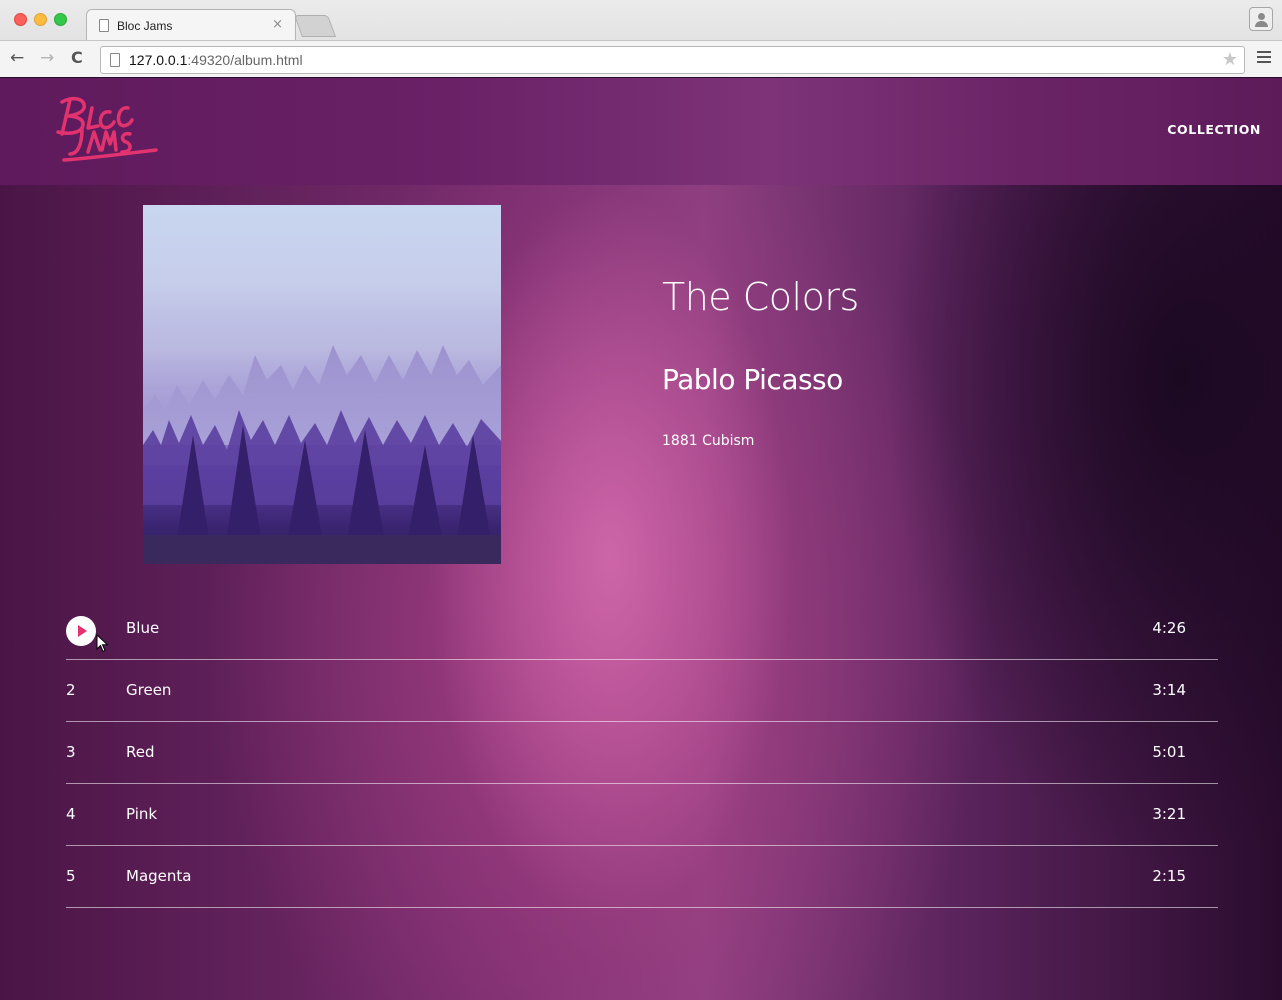  Describe the element at coordinates (672, 60) in the screenshot. I see `address-bar: 127.0.0.1:49320/album.html ★` at that location.